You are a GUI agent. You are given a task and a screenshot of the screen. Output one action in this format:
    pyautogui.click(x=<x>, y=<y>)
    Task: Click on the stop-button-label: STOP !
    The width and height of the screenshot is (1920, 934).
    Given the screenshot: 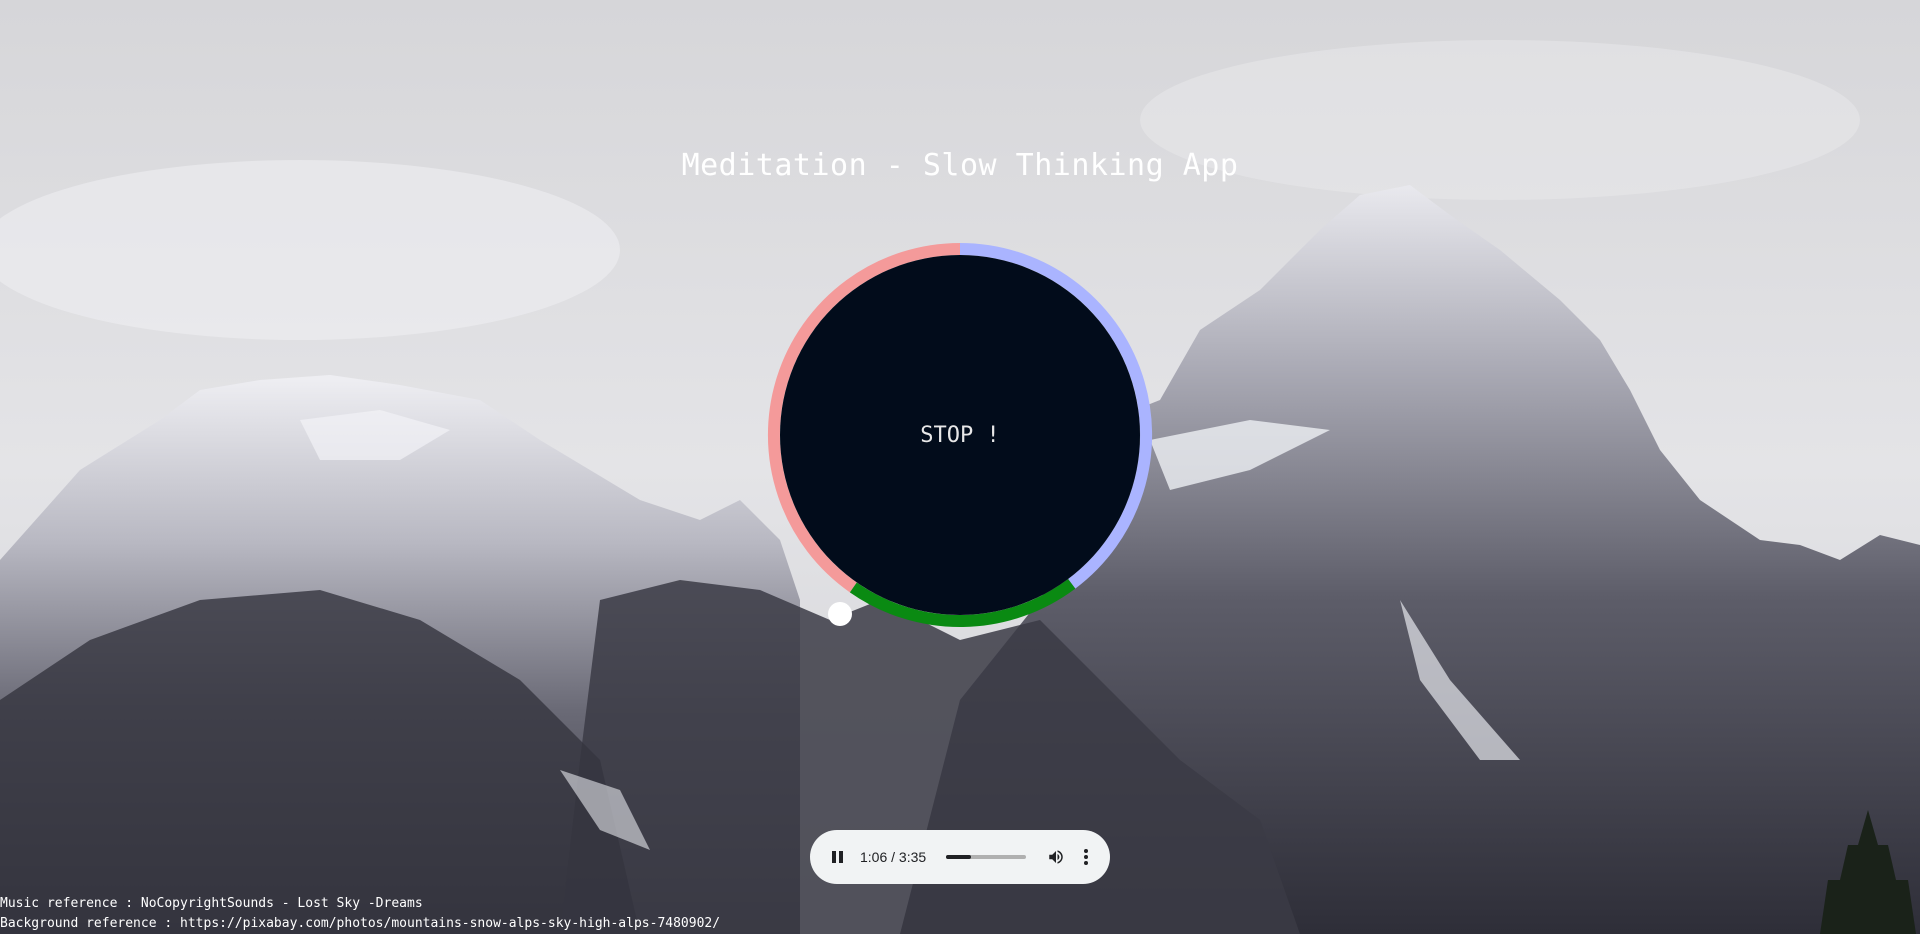 What is the action you would take?
    pyautogui.click(x=960, y=435)
    